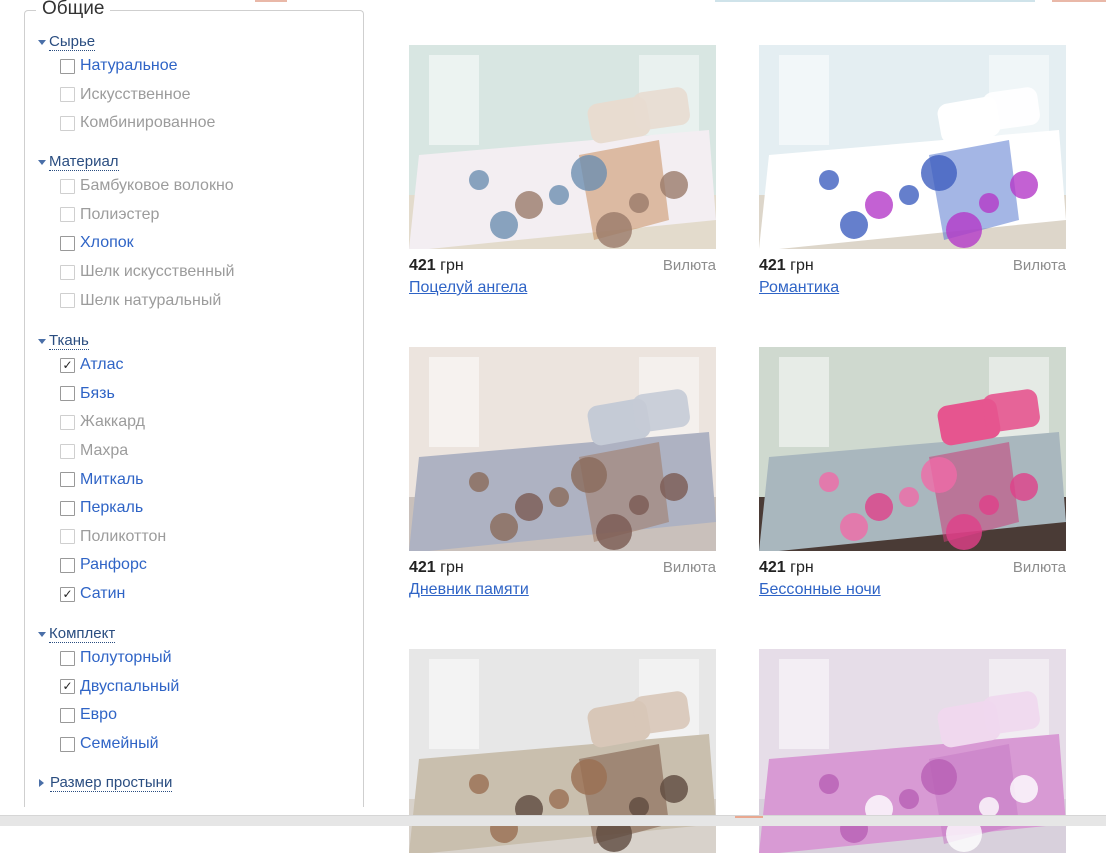  I want to click on filter-option-label: Комбинированное, so click(148, 123).